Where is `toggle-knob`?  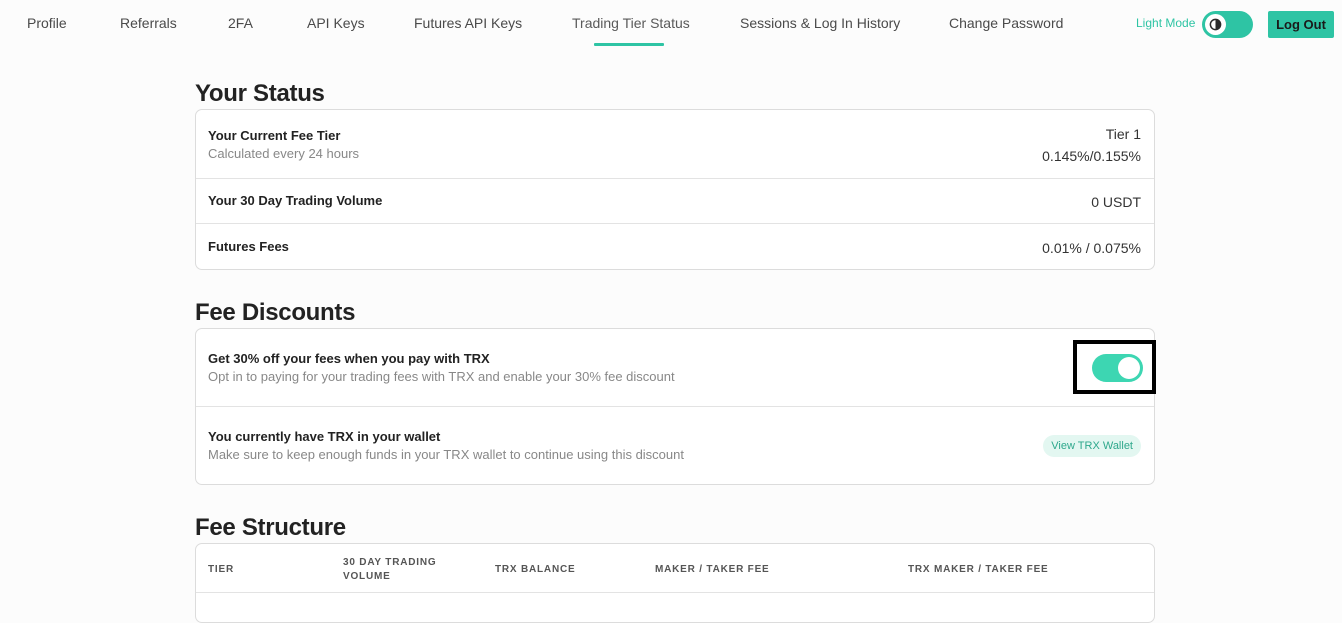
toggle-knob is located at coordinates (1129, 368).